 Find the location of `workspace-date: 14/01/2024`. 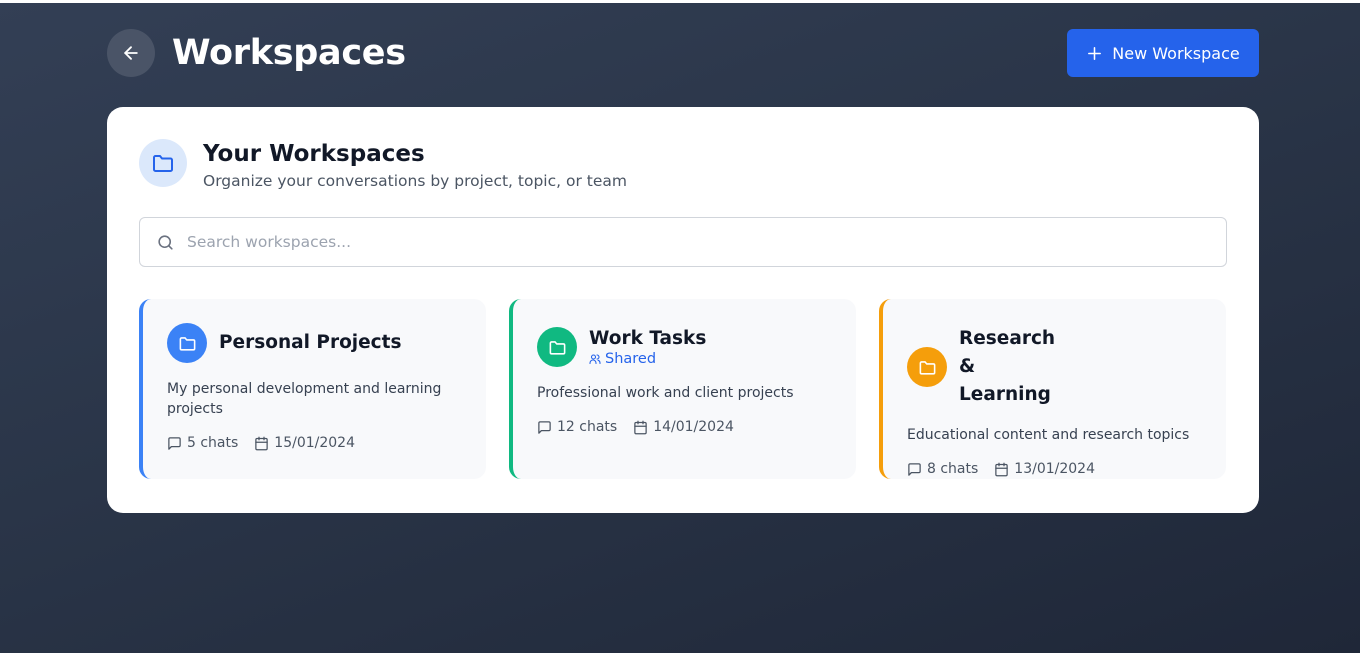

workspace-date: 14/01/2024 is located at coordinates (683, 427).